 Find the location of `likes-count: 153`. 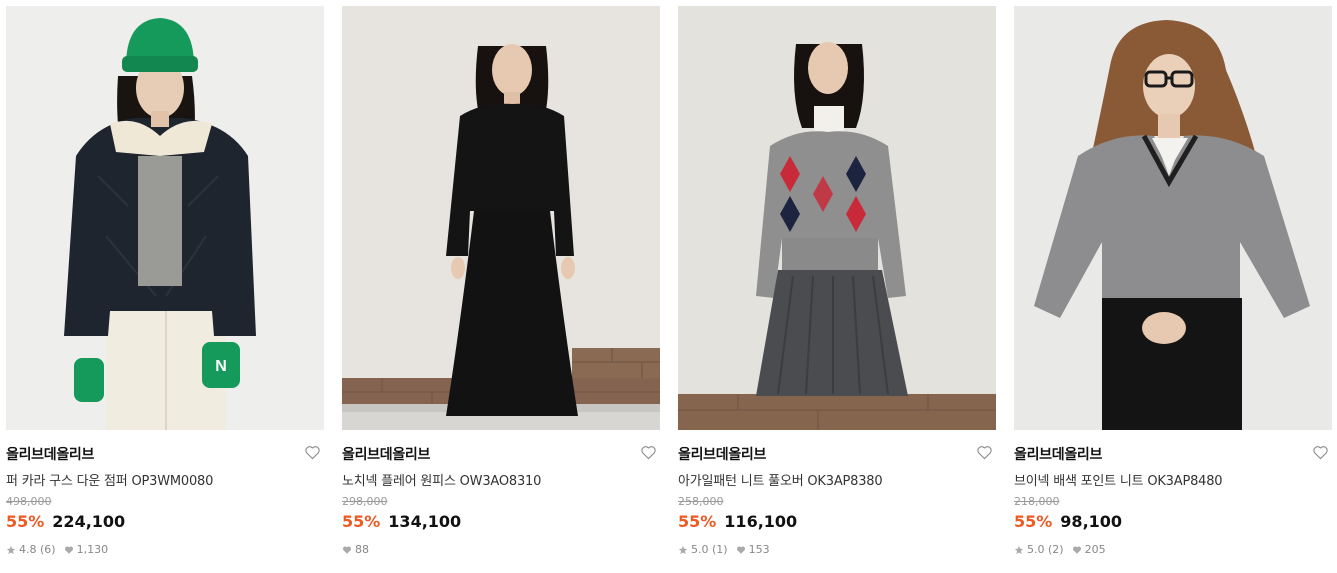

likes-count: 153 is located at coordinates (759, 549).